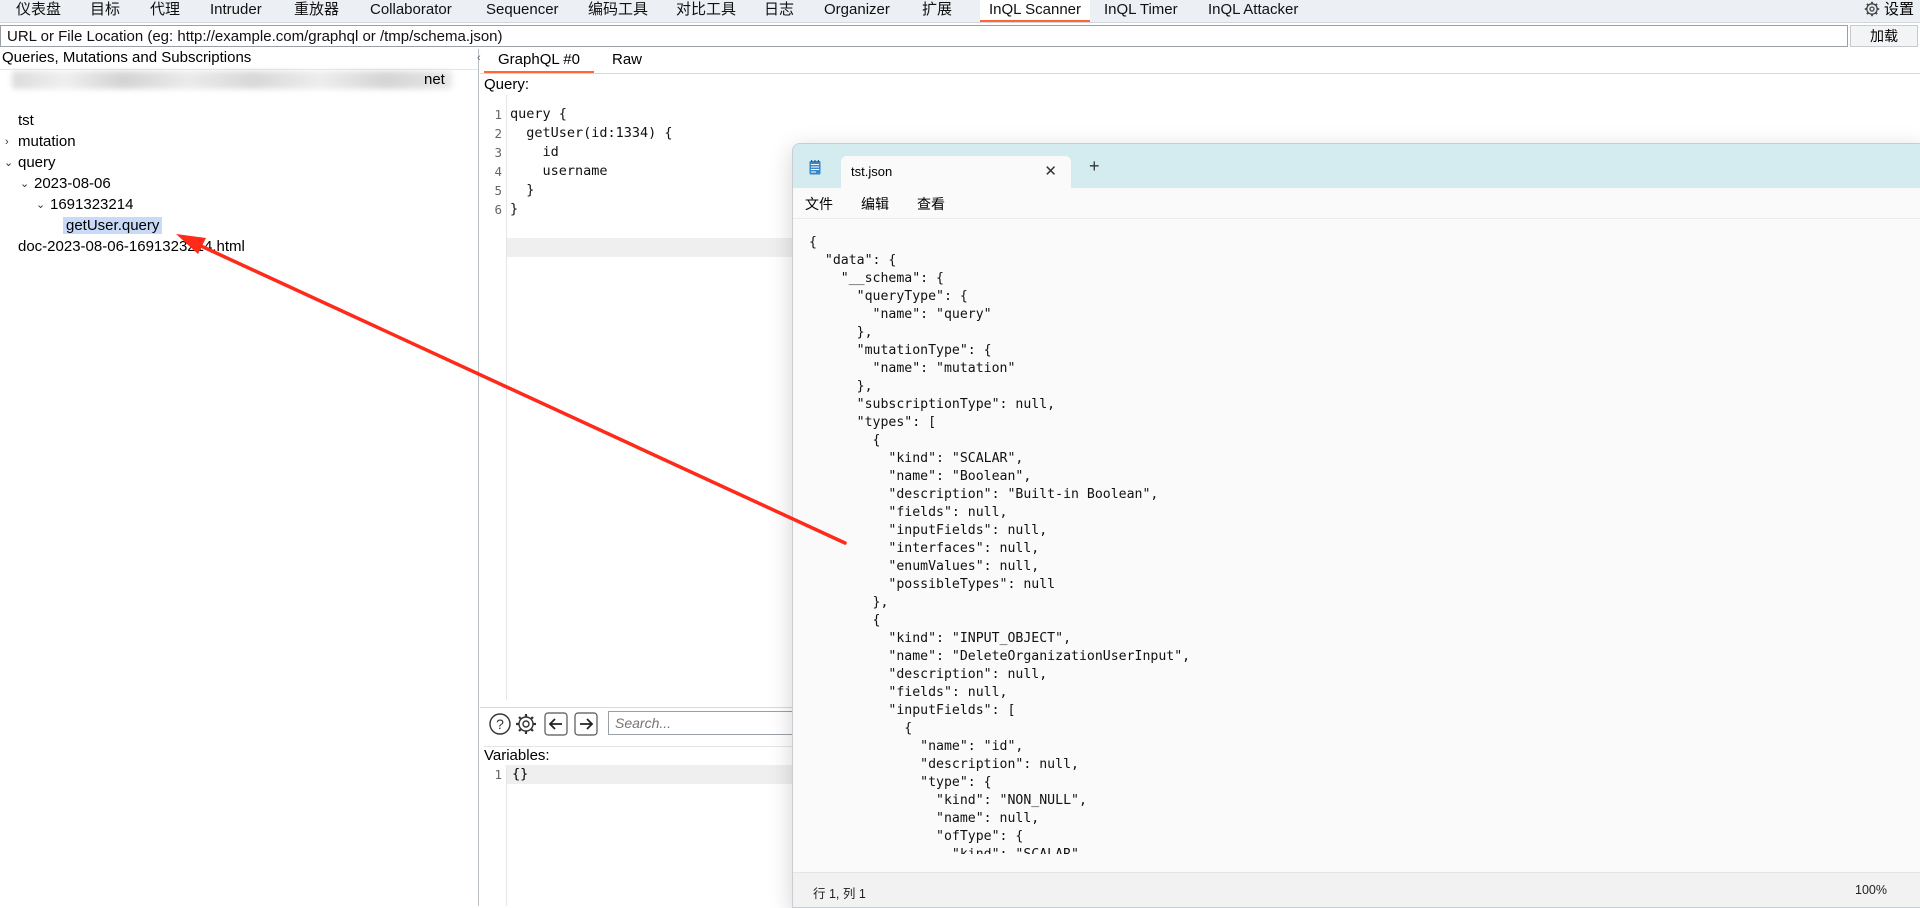 This screenshot has width=1920, height=908. Describe the element at coordinates (857, 11) in the screenshot. I see `tab-organizer: Organizer` at that location.